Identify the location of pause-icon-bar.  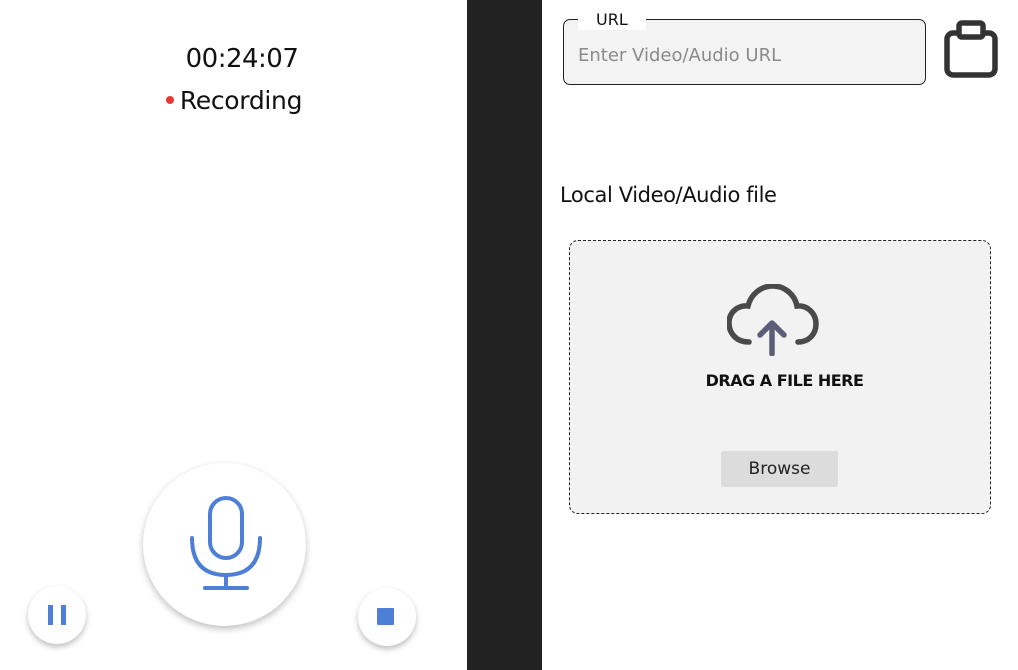
(63, 615).